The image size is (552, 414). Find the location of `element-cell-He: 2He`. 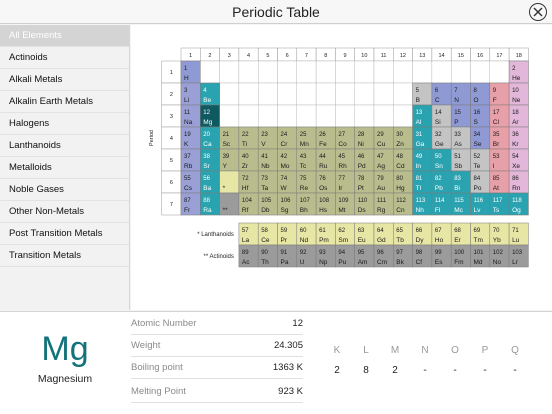

element-cell-He: 2He is located at coordinates (518, 72).